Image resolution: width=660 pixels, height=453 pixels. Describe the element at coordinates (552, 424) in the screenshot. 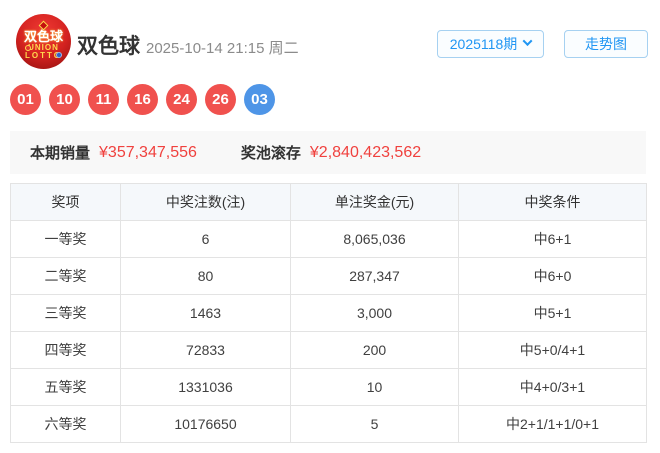

I see `cell-win-condition: 中2+1/1+1/0+1` at that location.